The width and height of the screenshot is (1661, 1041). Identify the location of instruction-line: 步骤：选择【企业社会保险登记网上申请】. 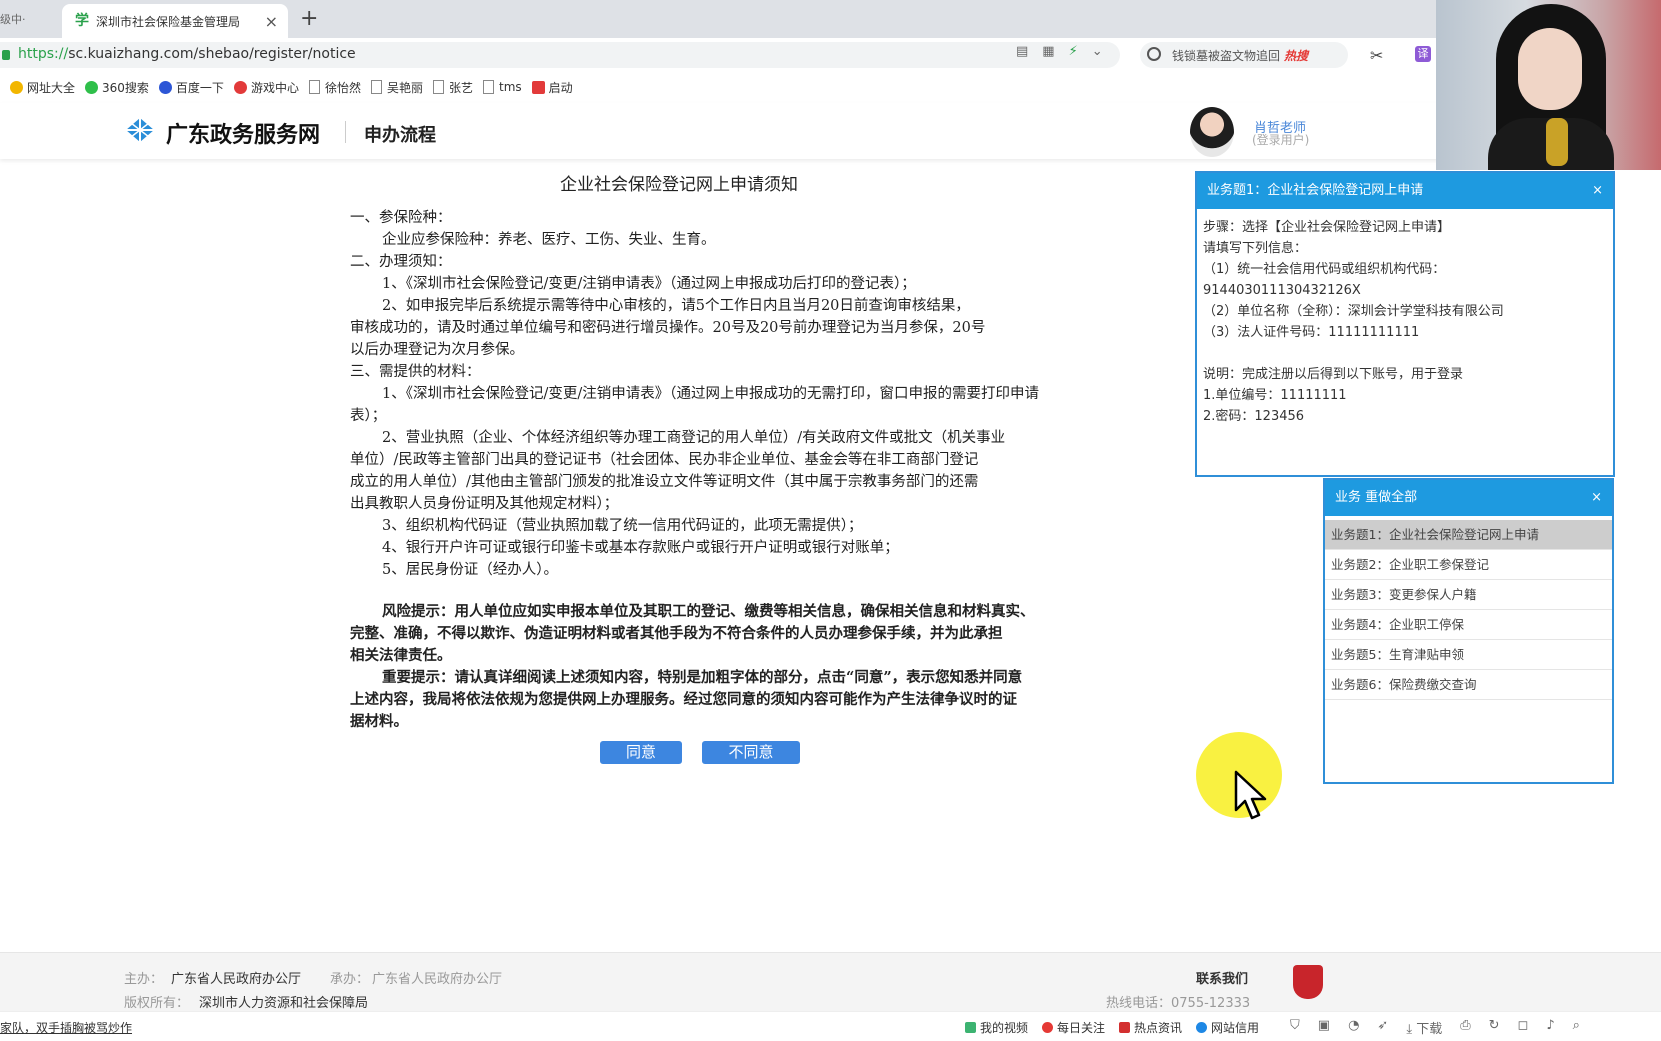
(1327, 227).